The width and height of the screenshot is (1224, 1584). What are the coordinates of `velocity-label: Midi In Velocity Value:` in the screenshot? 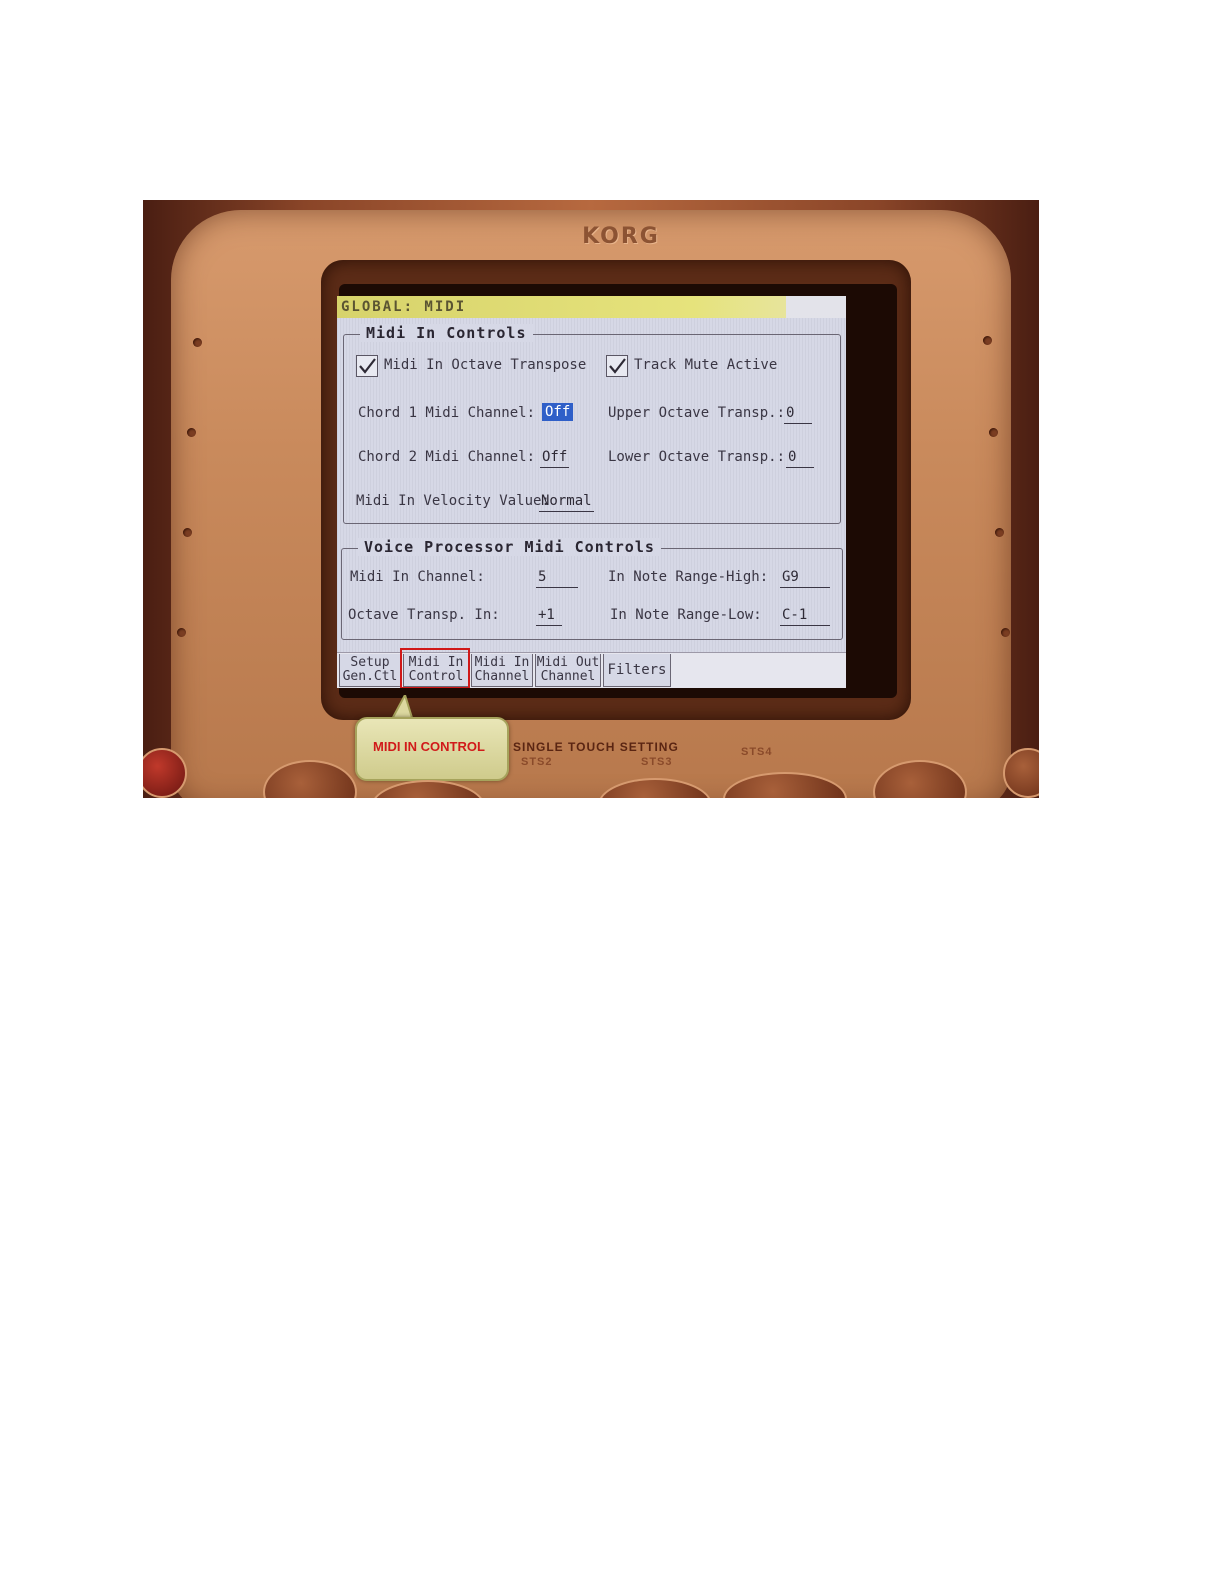 It's located at (453, 501).